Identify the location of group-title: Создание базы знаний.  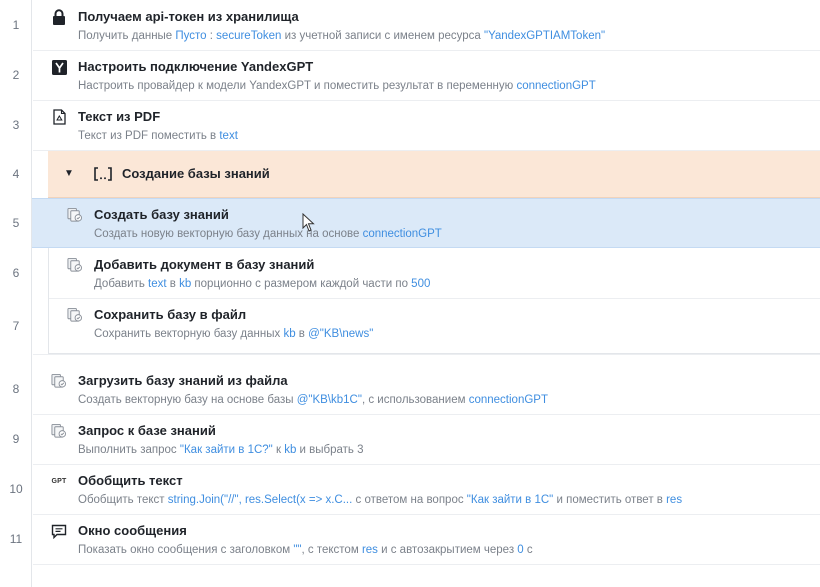
(196, 173).